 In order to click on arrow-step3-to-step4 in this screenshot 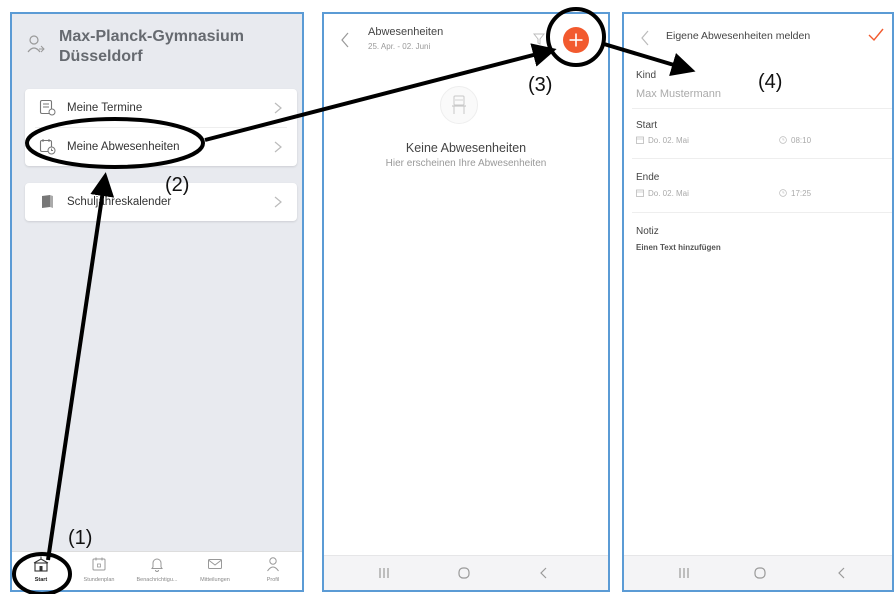, I will do `click(649, 59)`.